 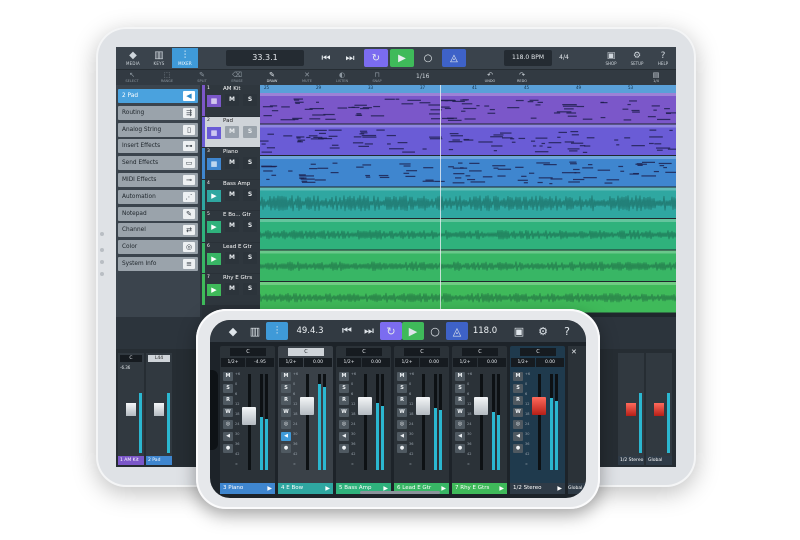 I want to click on tool-undo: ↶ UNDO, so click(x=490, y=78).